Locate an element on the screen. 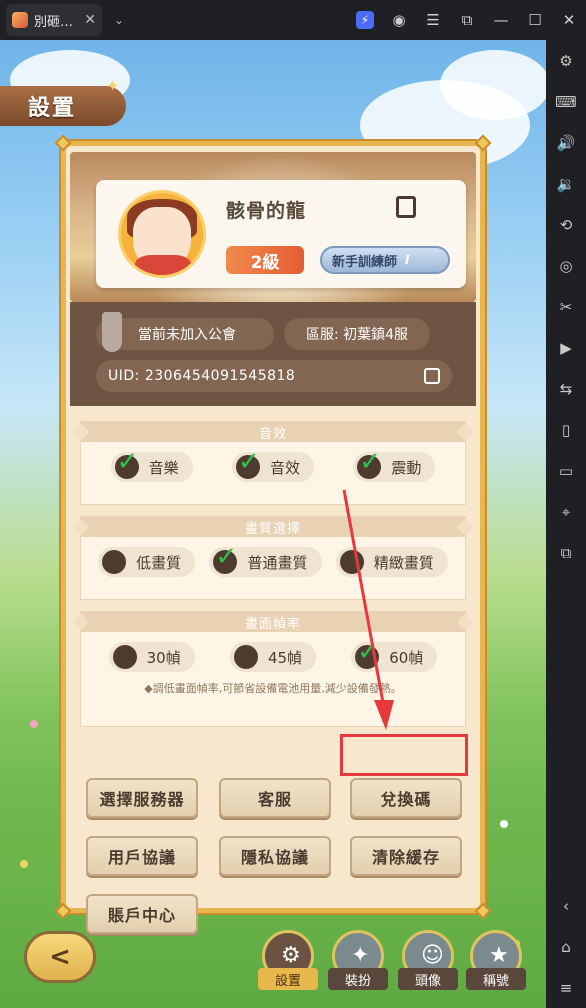 This screenshot has height=1008, width=586. title-bar: 別砸… ✕ ⌄ ⚡ ◉ ☰ ⧉ — ☐ ✕ is located at coordinates (293, 20).